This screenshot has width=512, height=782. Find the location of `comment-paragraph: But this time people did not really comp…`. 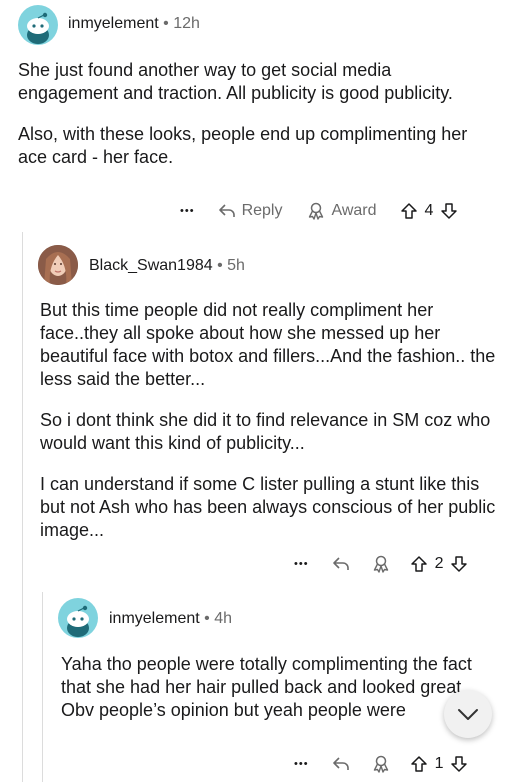

comment-paragraph: But this time people did not really comp… is located at coordinates (268, 344).